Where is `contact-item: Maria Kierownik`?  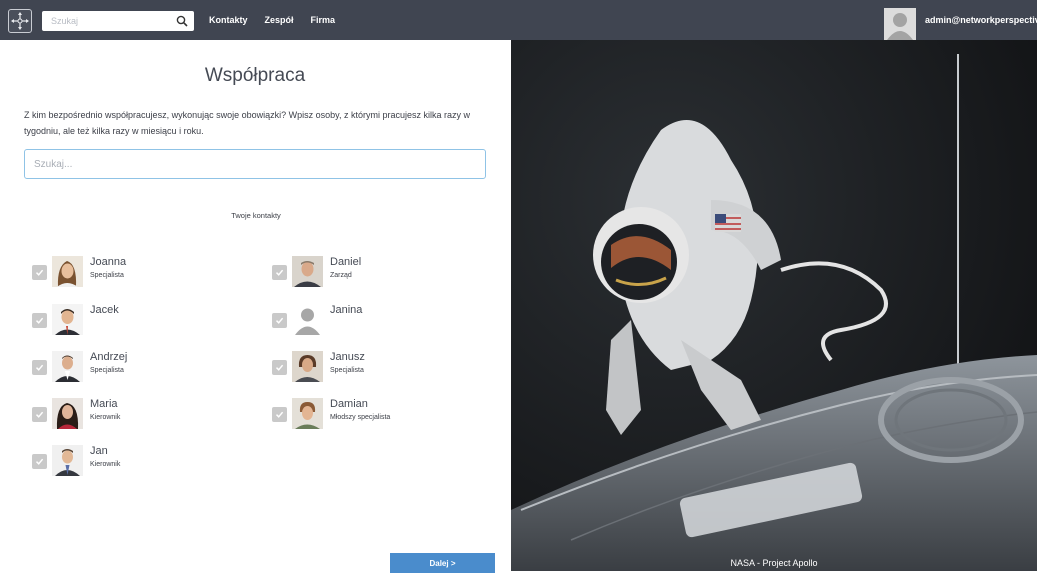
contact-item: Maria Kierownik is located at coordinates (76, 413).